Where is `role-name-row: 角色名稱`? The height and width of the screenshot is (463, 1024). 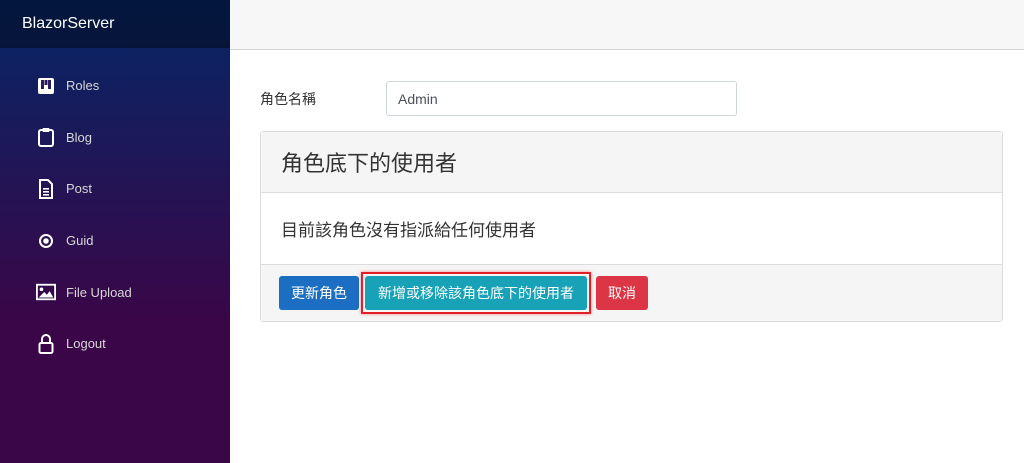
role-name-row: 角色名稱 is located at coordinates (631, 98).